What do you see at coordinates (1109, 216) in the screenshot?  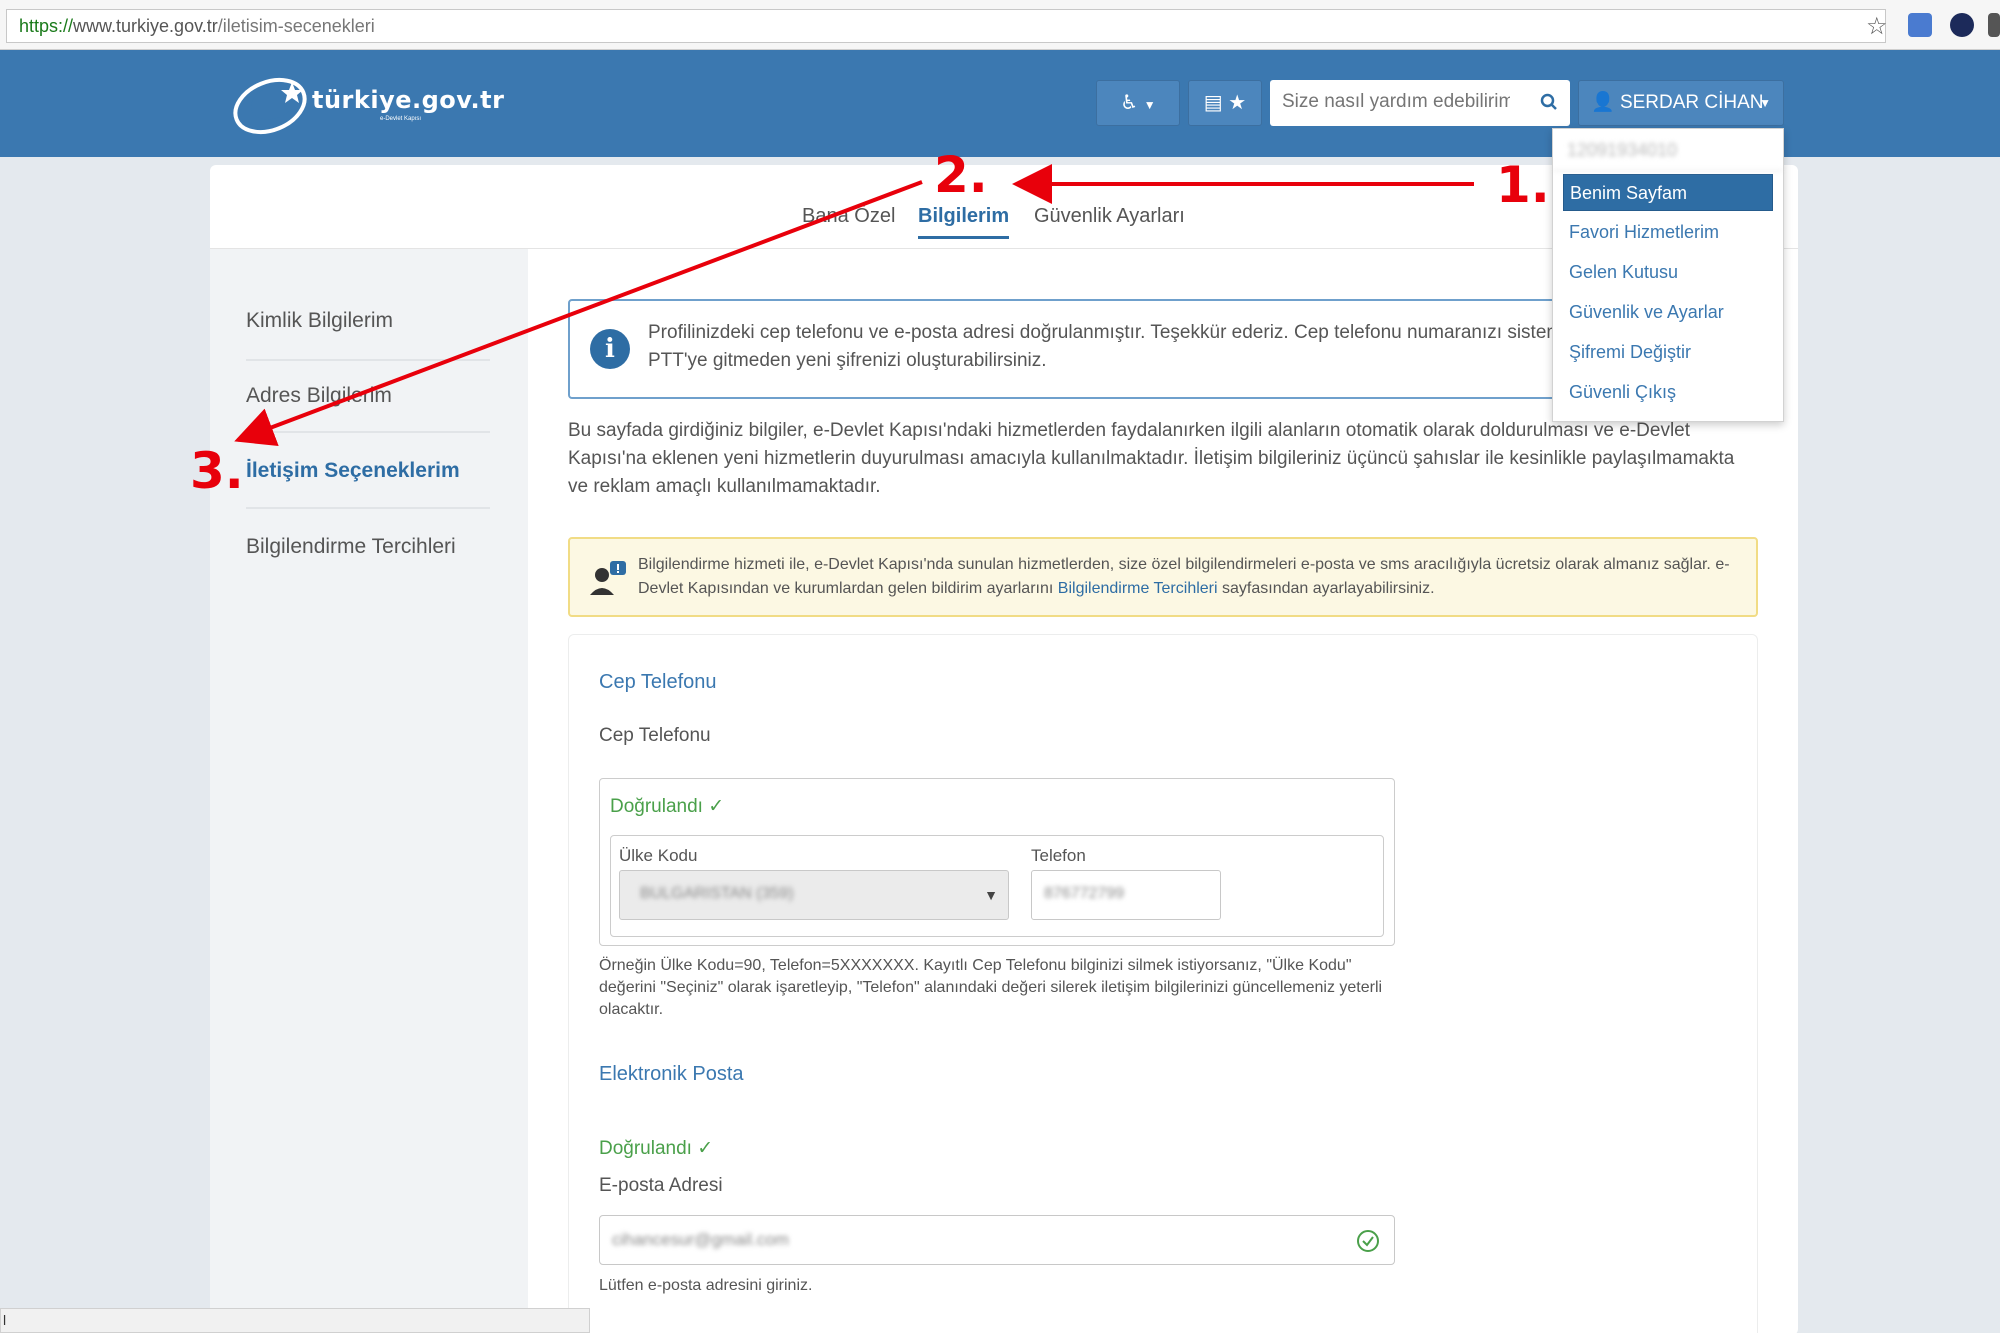 I see `tab-security-settings: Güvenlik Ayarları` at bounding box center [1109, 216].